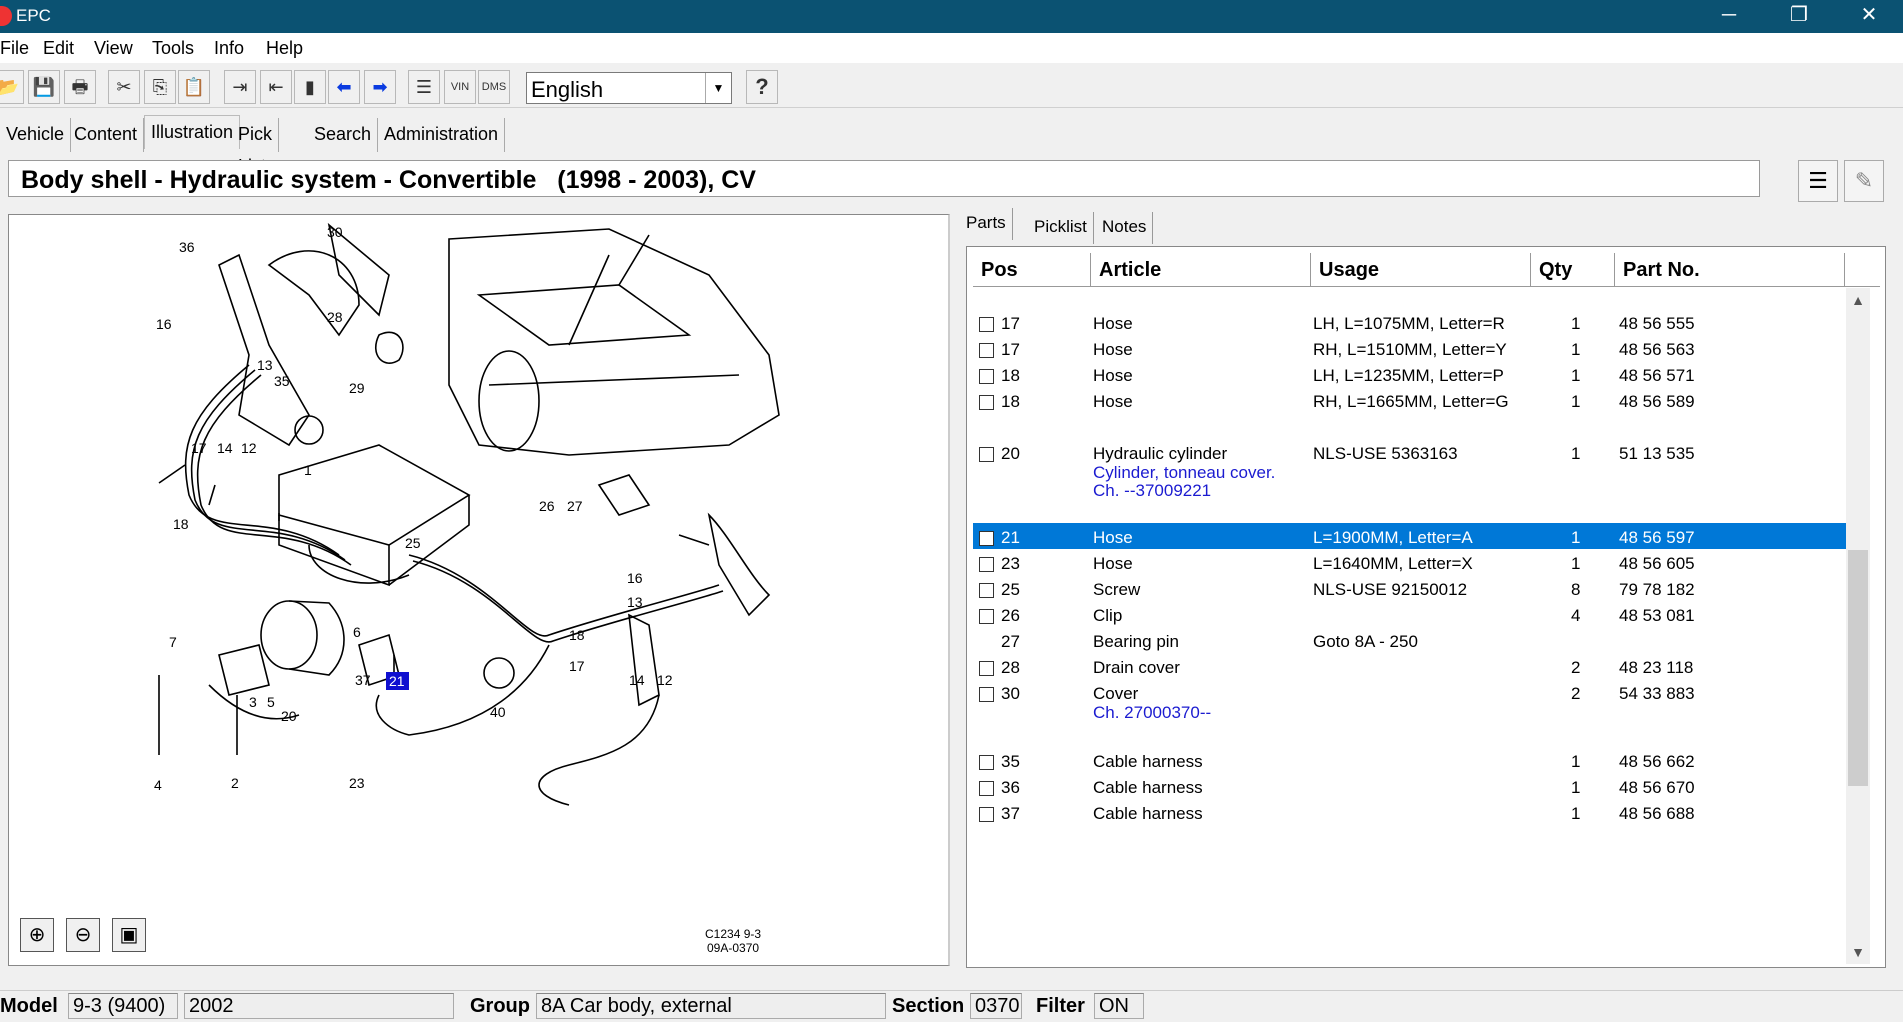  Describe the element at coordinates (380, 87) in the screenshot. I see `forward-arrow-icon: ➡` at that location.